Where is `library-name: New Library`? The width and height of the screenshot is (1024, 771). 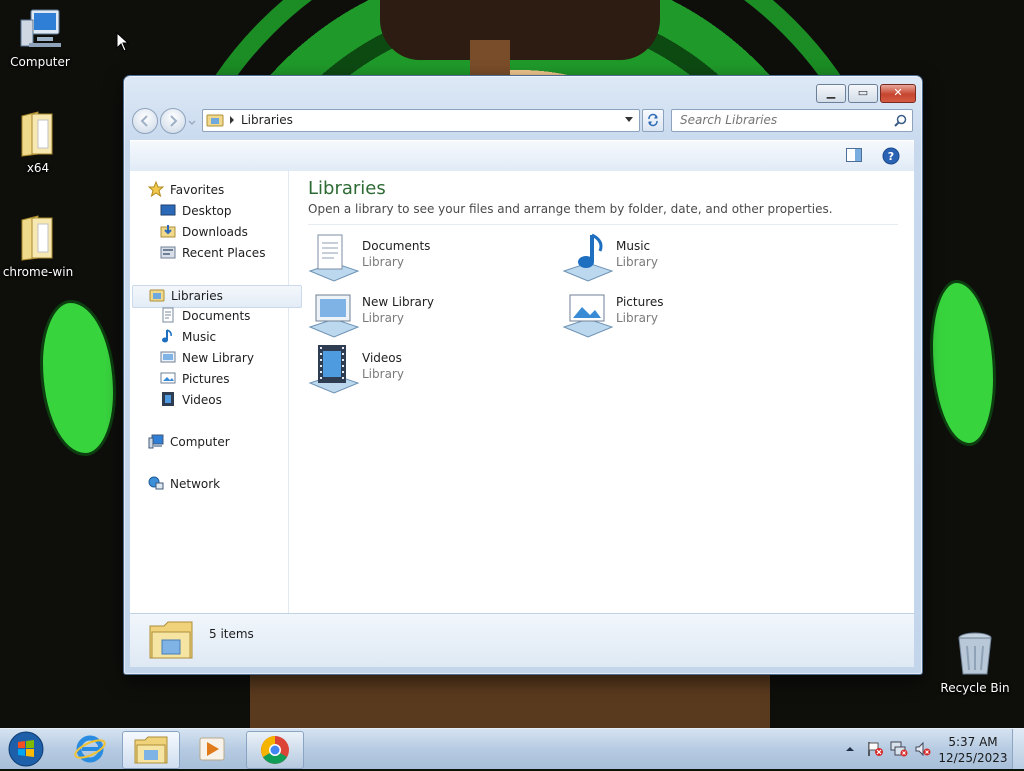 library-name: New Library is located at coordinates (398, 302).